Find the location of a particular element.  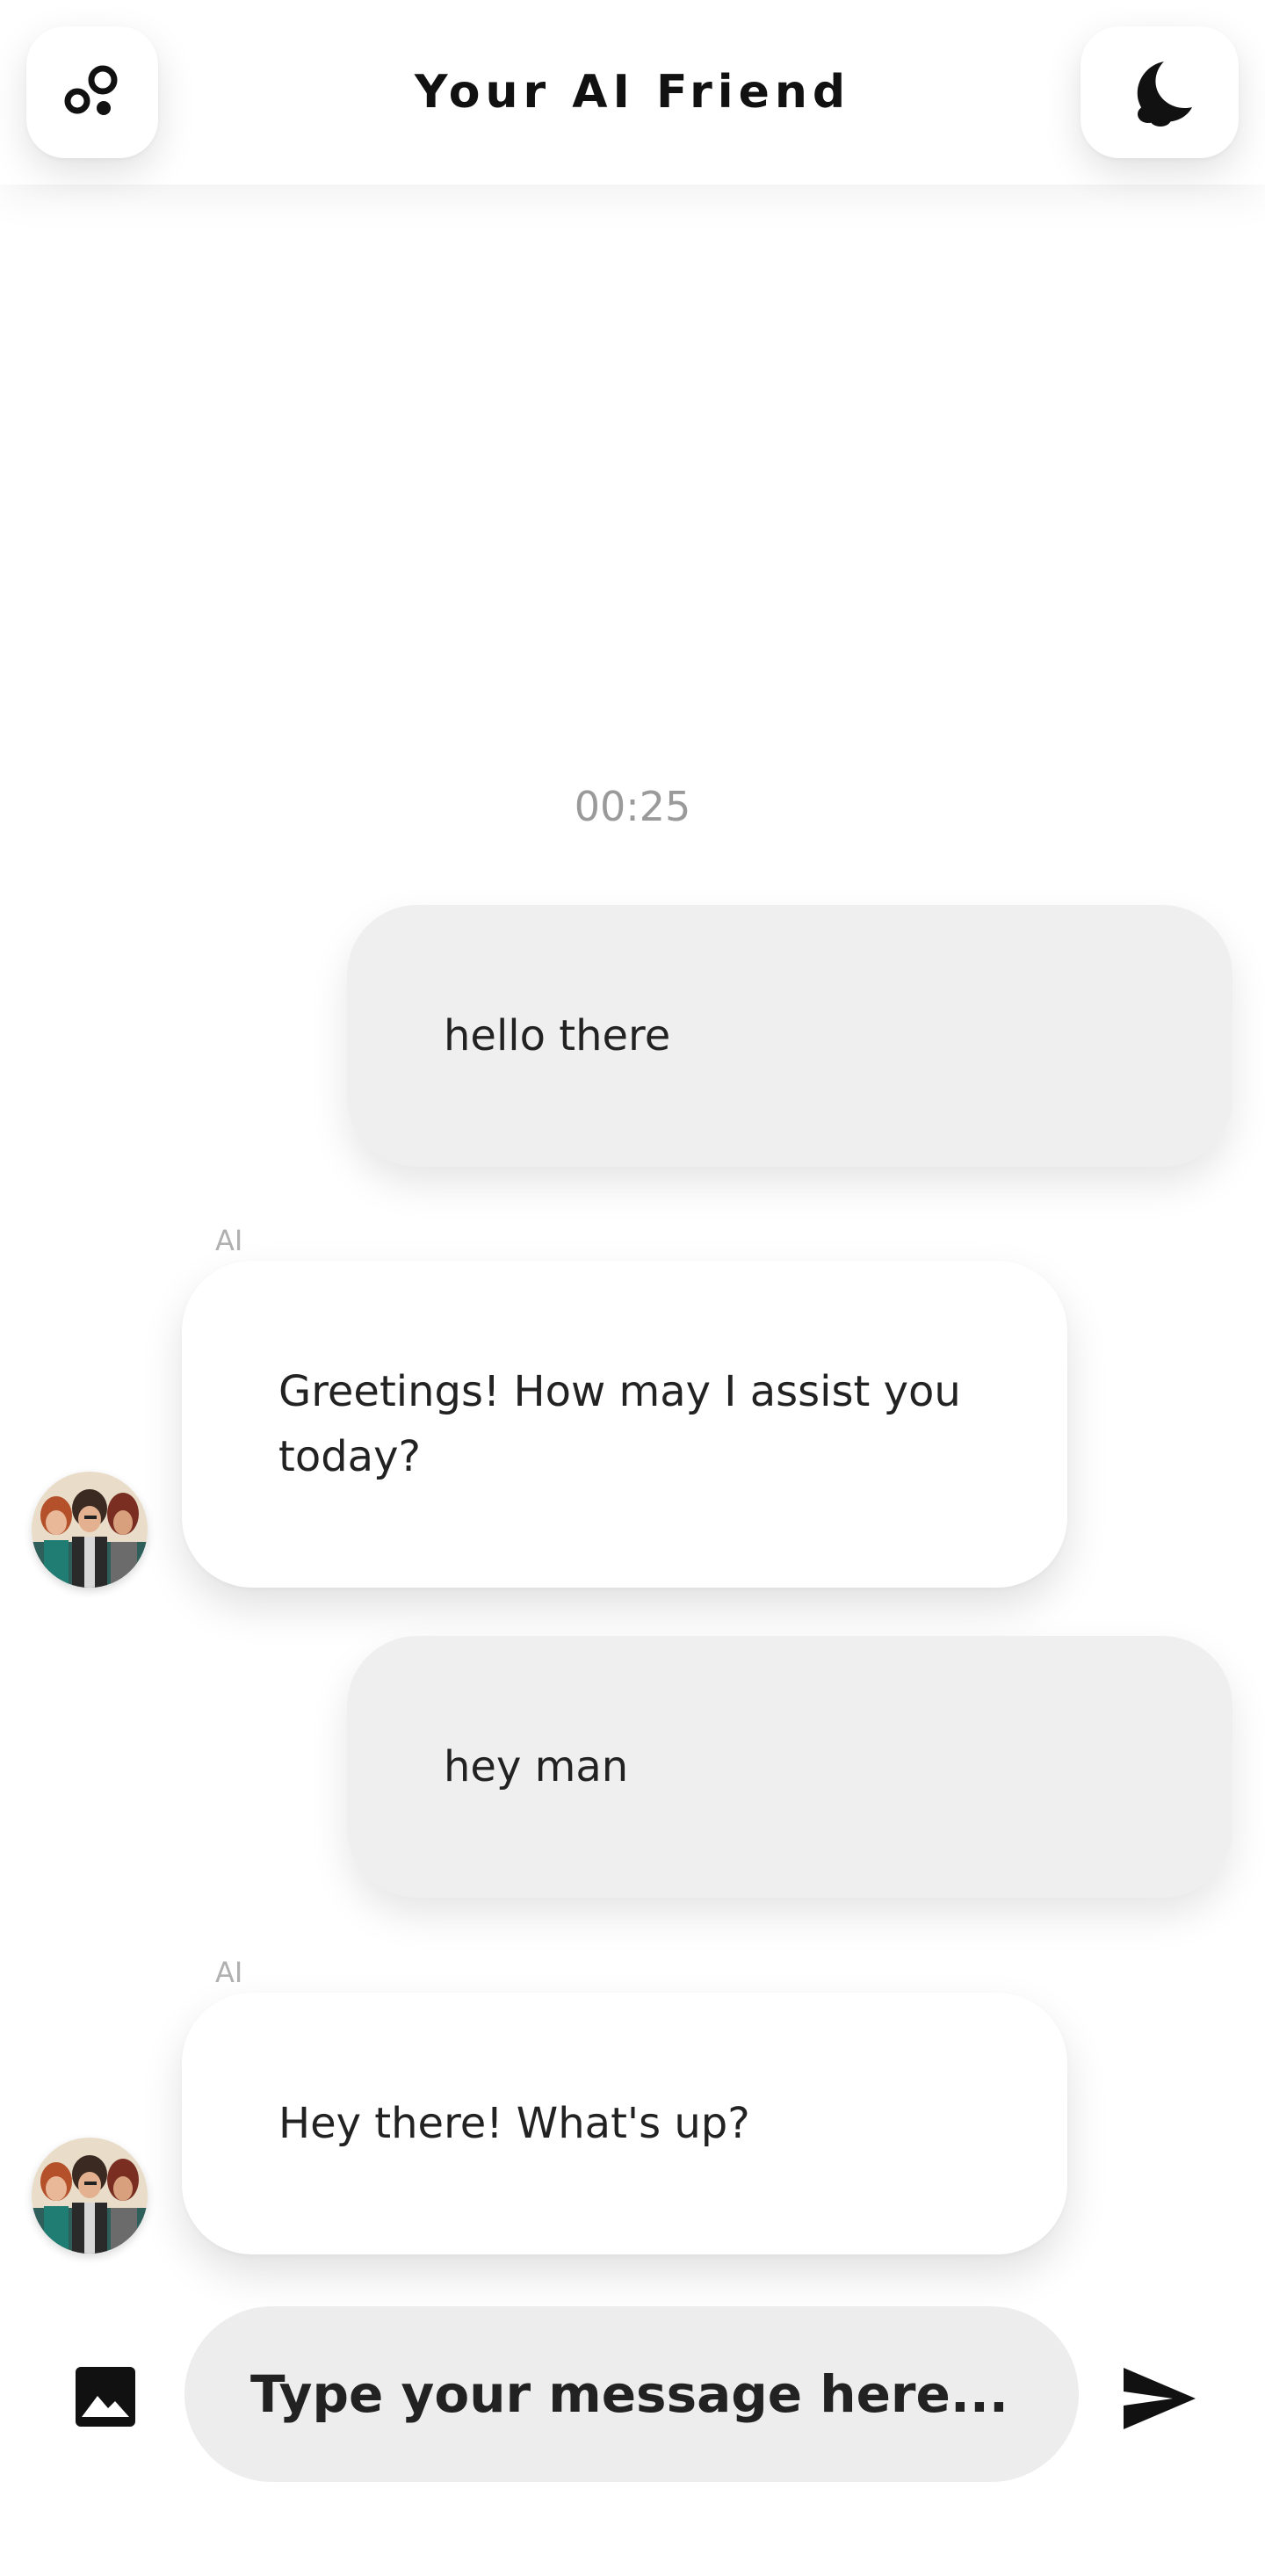

ai-message-bubble: Hey there! What's up? is located at coordinates (624, 2123).